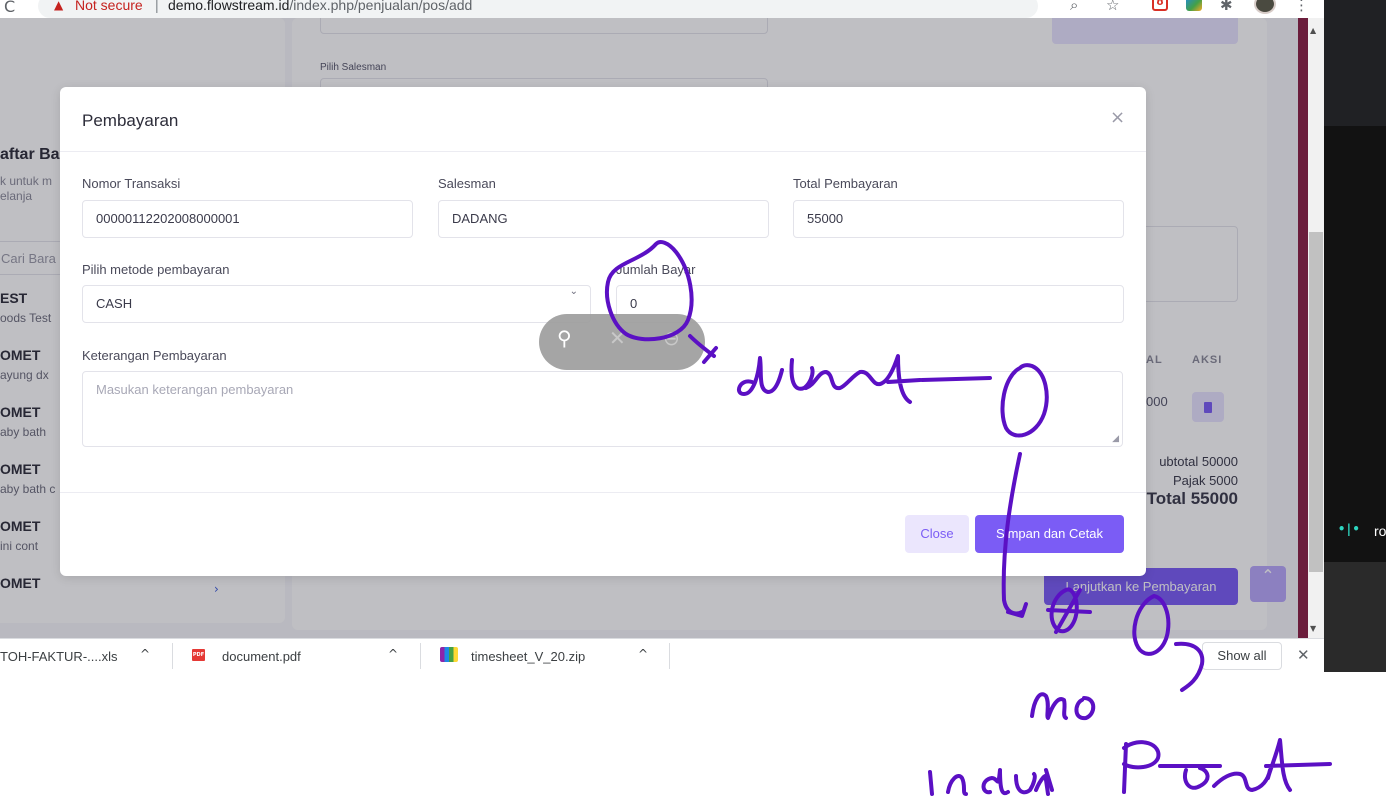  I want to click on download-item-pdf: document.pdf, so click(261, 656).